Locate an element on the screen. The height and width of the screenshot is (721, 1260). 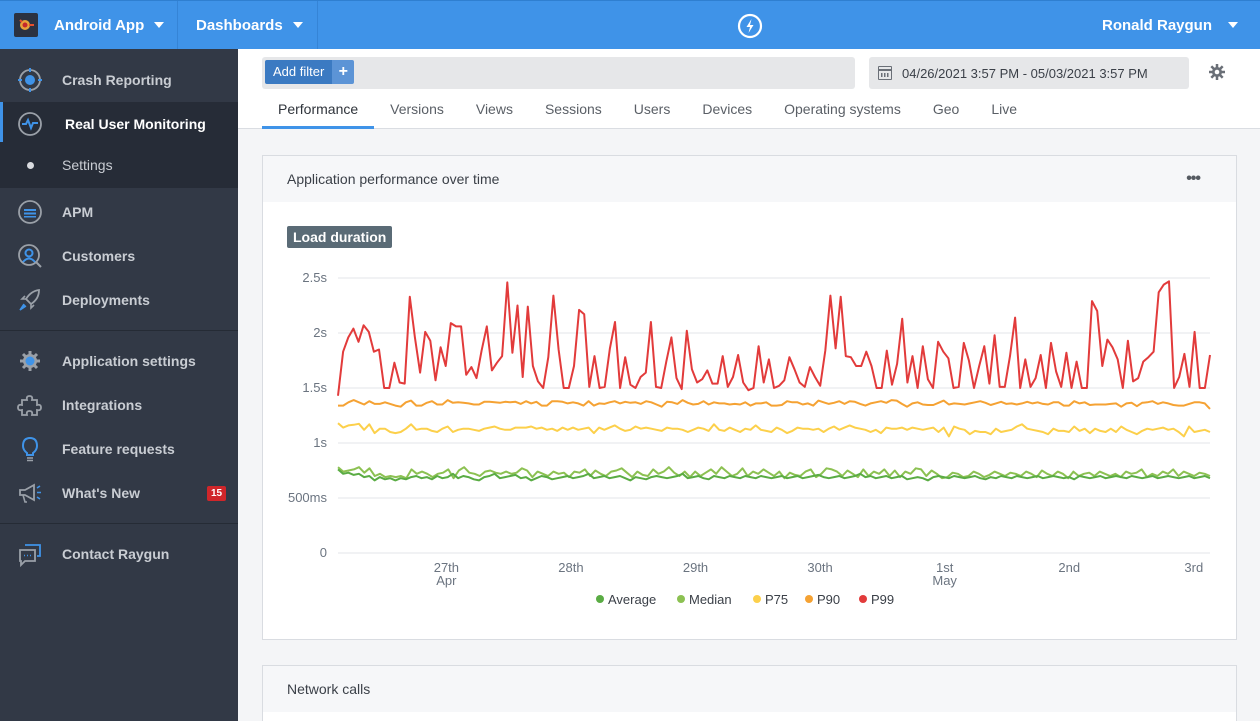
date-range-picker: 04/26/2021 3:57 PM - 05/03/2021 3:57 PM is located at coordinates (1029, 73).